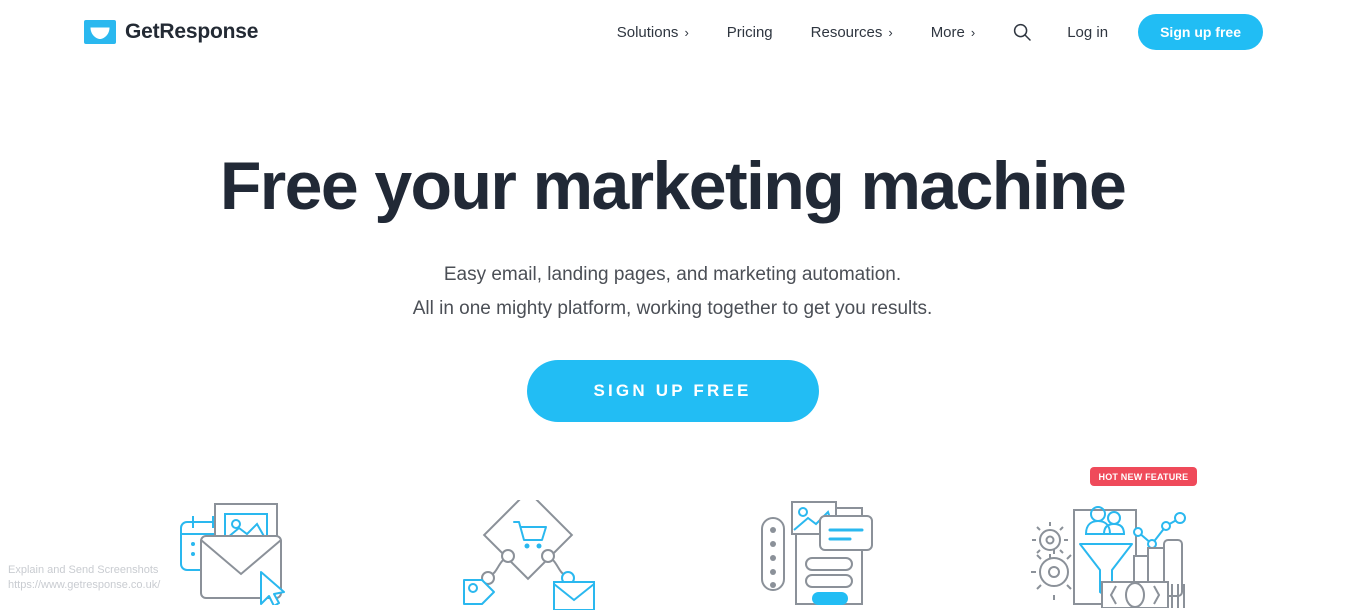 This screenshot has height=610, width=1345. What do you see at coordinates (1200, 32) in the screenshot?
I see `signup-free-button: Sign up free` at bounding box center [1200, 32].